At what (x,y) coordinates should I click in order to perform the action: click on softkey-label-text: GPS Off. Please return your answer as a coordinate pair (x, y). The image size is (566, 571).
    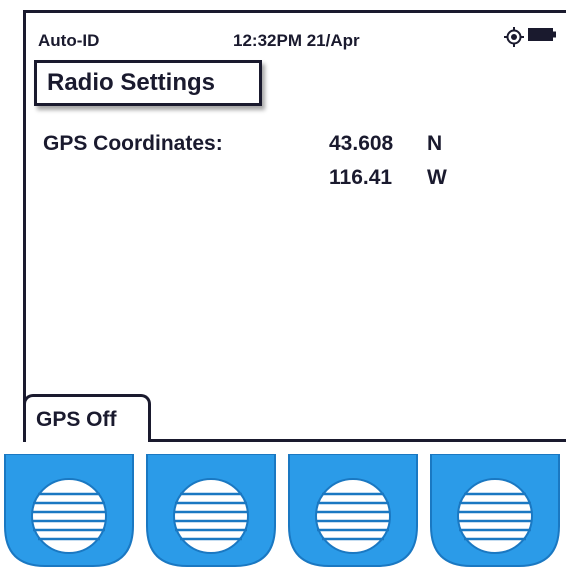
    Looking at the image, I should click on (76, 419).